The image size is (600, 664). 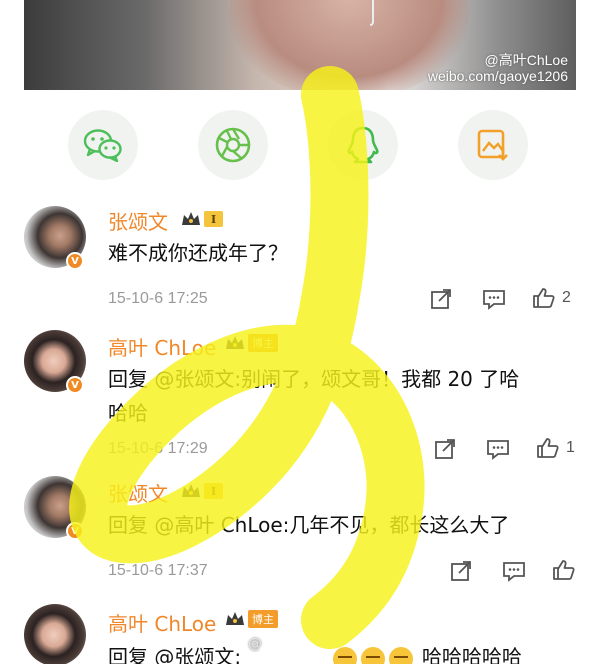 I want to click on comment-text: 难不成你还成年了？, so click(x=198, y=253).